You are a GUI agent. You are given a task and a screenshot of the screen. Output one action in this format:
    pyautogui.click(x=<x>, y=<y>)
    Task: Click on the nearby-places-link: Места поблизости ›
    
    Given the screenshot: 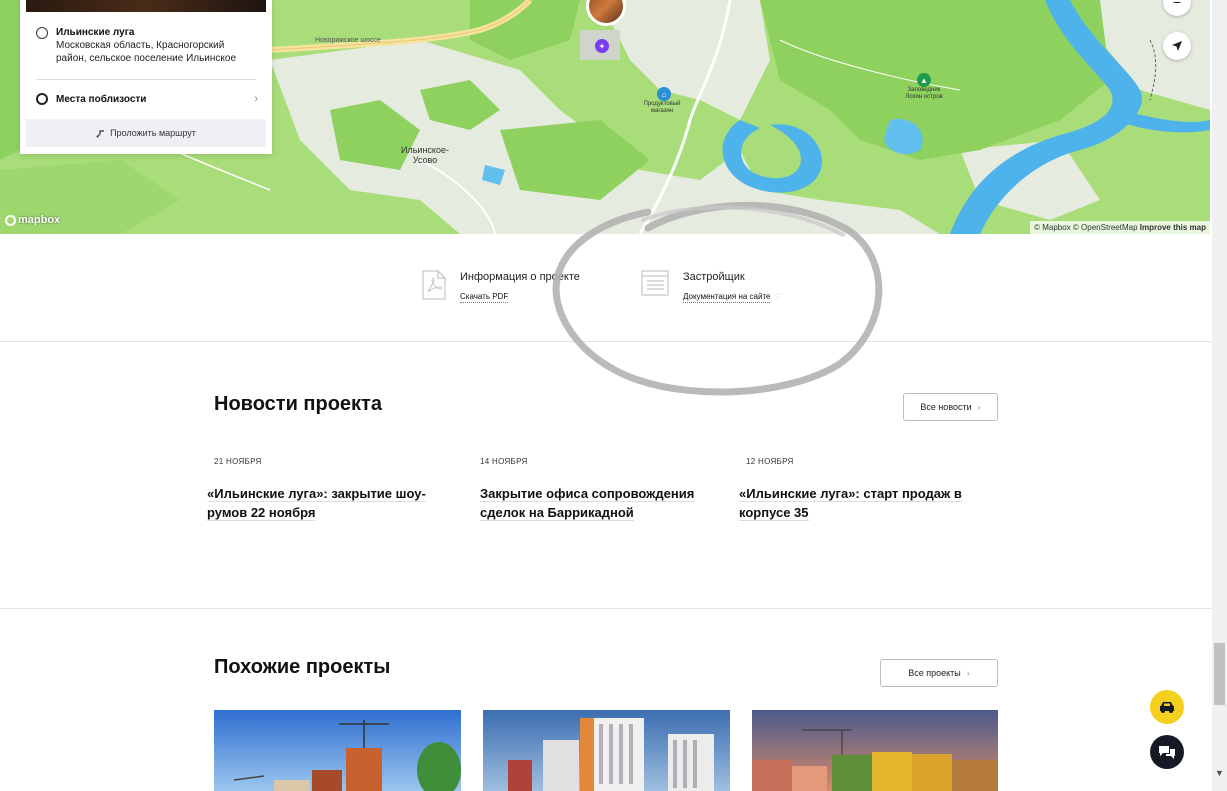 What is the action you would take?
    pyautogui.click(x=147, y=99)
    